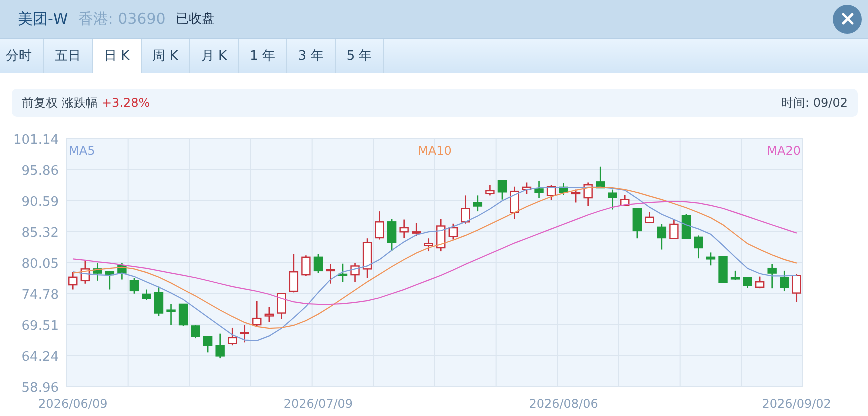 The width and height of the screenshot is (868, 416). Describe the element at coordinates (40, 295) in the screenshot. I see `y-axis-label: 74.78` at that location.